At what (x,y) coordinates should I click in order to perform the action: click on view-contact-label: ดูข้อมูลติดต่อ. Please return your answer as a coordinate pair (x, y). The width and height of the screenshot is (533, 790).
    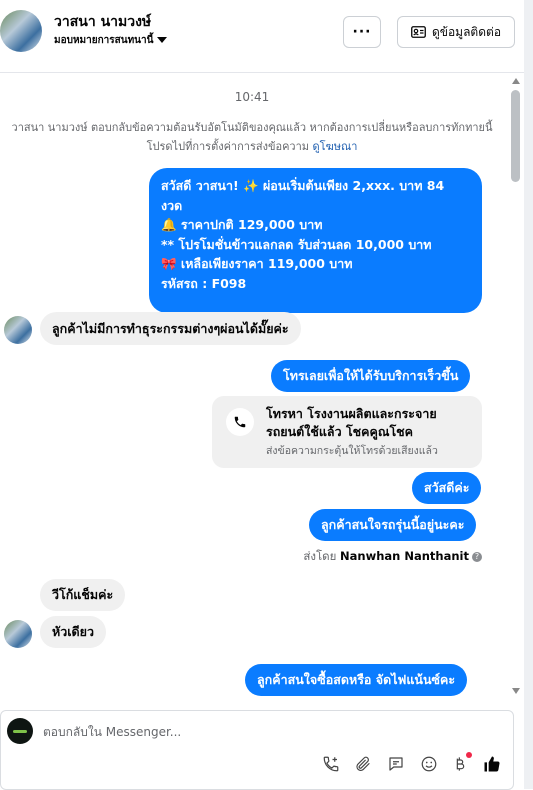
    Looking at the image, I should click on (466, 31).